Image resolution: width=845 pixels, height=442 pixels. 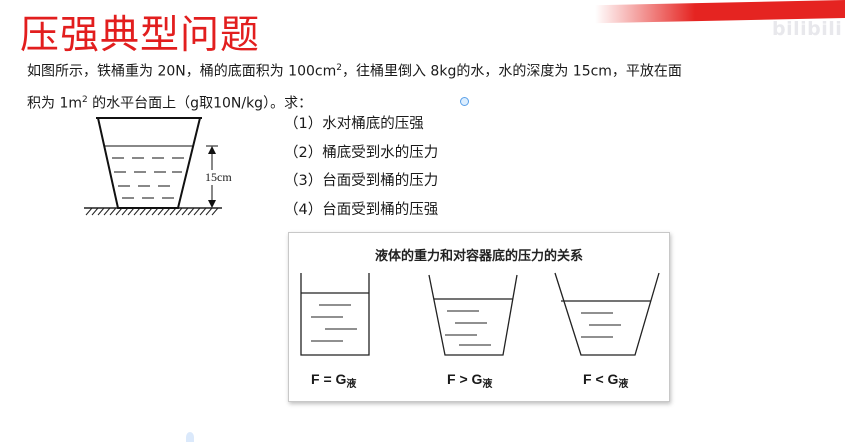 I want to click on bucket-diagram, so click(x=153, y=166).